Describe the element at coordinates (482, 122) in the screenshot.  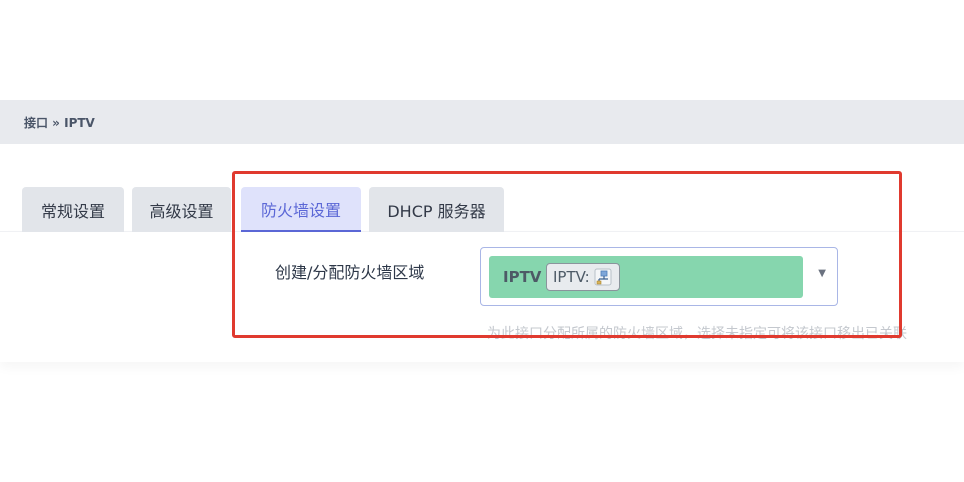
I see `breadcrumb-bar: 接口 » IPTV` at that location.